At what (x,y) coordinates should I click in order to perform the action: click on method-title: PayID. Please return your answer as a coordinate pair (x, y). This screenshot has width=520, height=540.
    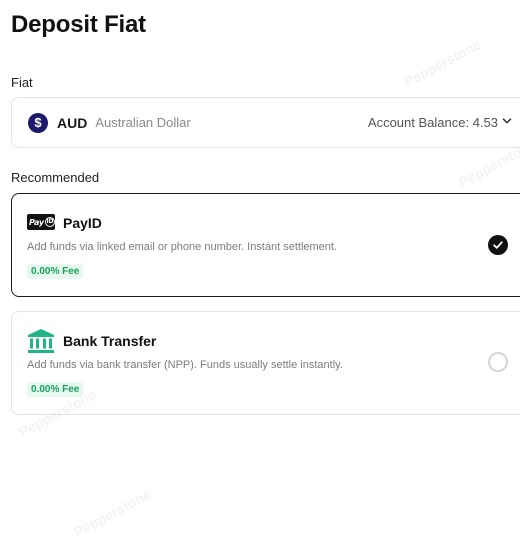
    Looking at the image, I should click on (82, 223).